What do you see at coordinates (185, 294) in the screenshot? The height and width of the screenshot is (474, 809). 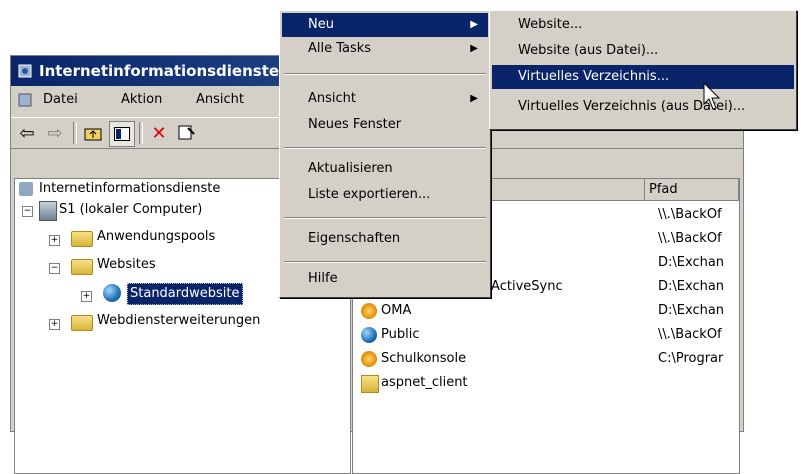 I see `tree-item-default-website: Standardwebsite` at bounding box center [185, 294].